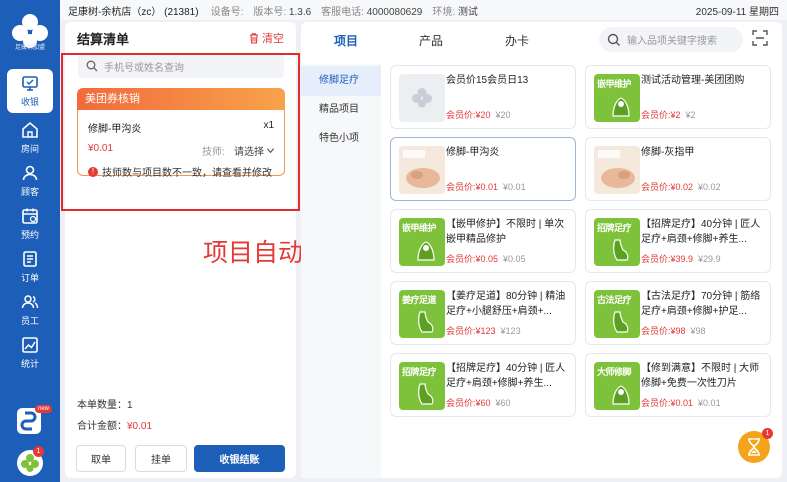 The image size is (787, 482). Describe the element at coordinates (614, 372) in the screenshot. I see `thumbnail-title: 大师修脚` at that location.